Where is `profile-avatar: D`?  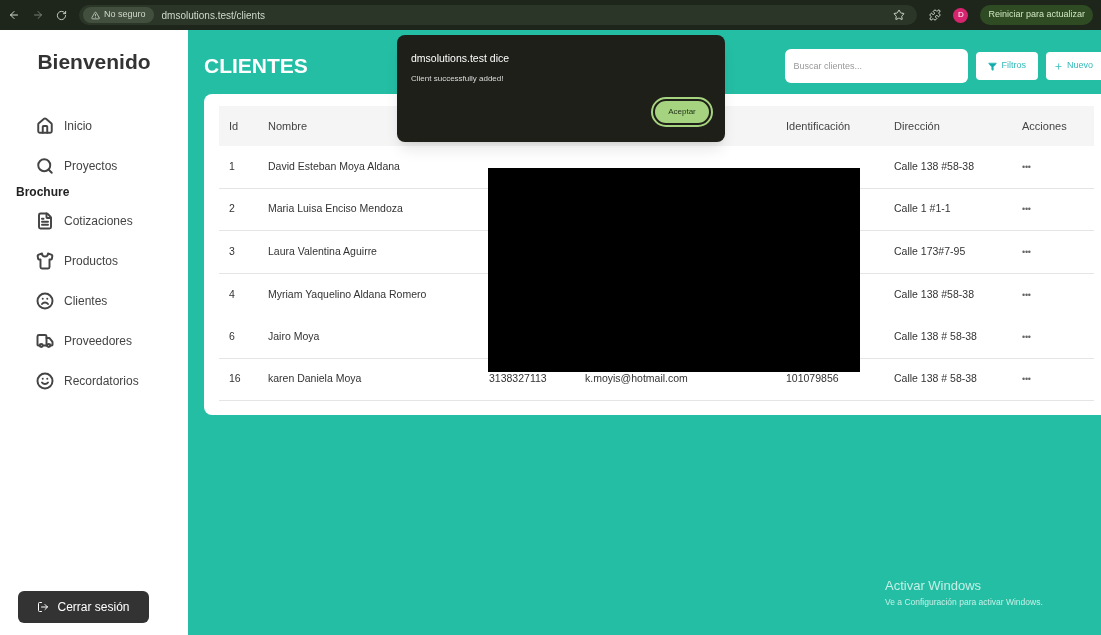
profile-avatar: D is located at coordinates (961, 15).